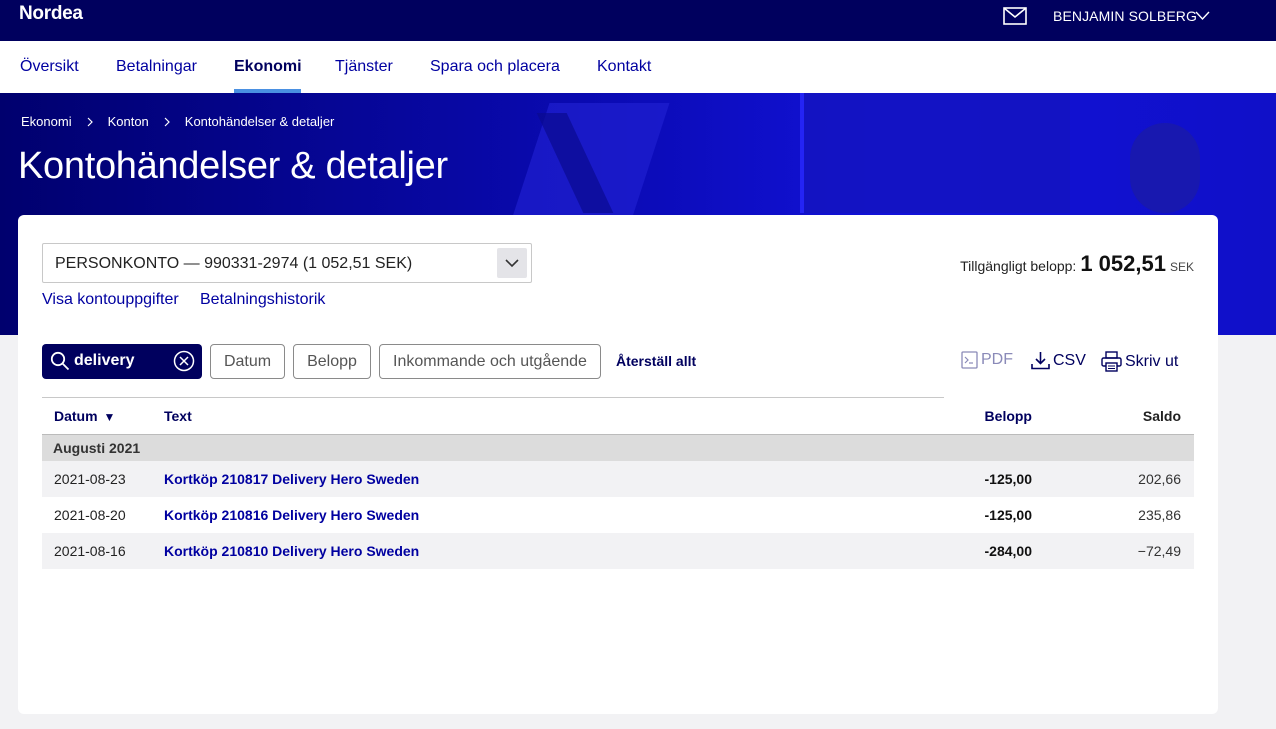 This screenshot has height=729, width=1276. What do you see at coordinates (1111, 361) in the screenshot?
I see `printer-icon` at bounding box center [1111, 361].